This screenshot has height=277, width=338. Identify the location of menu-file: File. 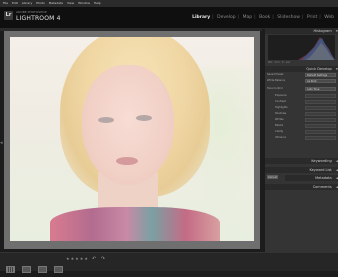
(5, 3).